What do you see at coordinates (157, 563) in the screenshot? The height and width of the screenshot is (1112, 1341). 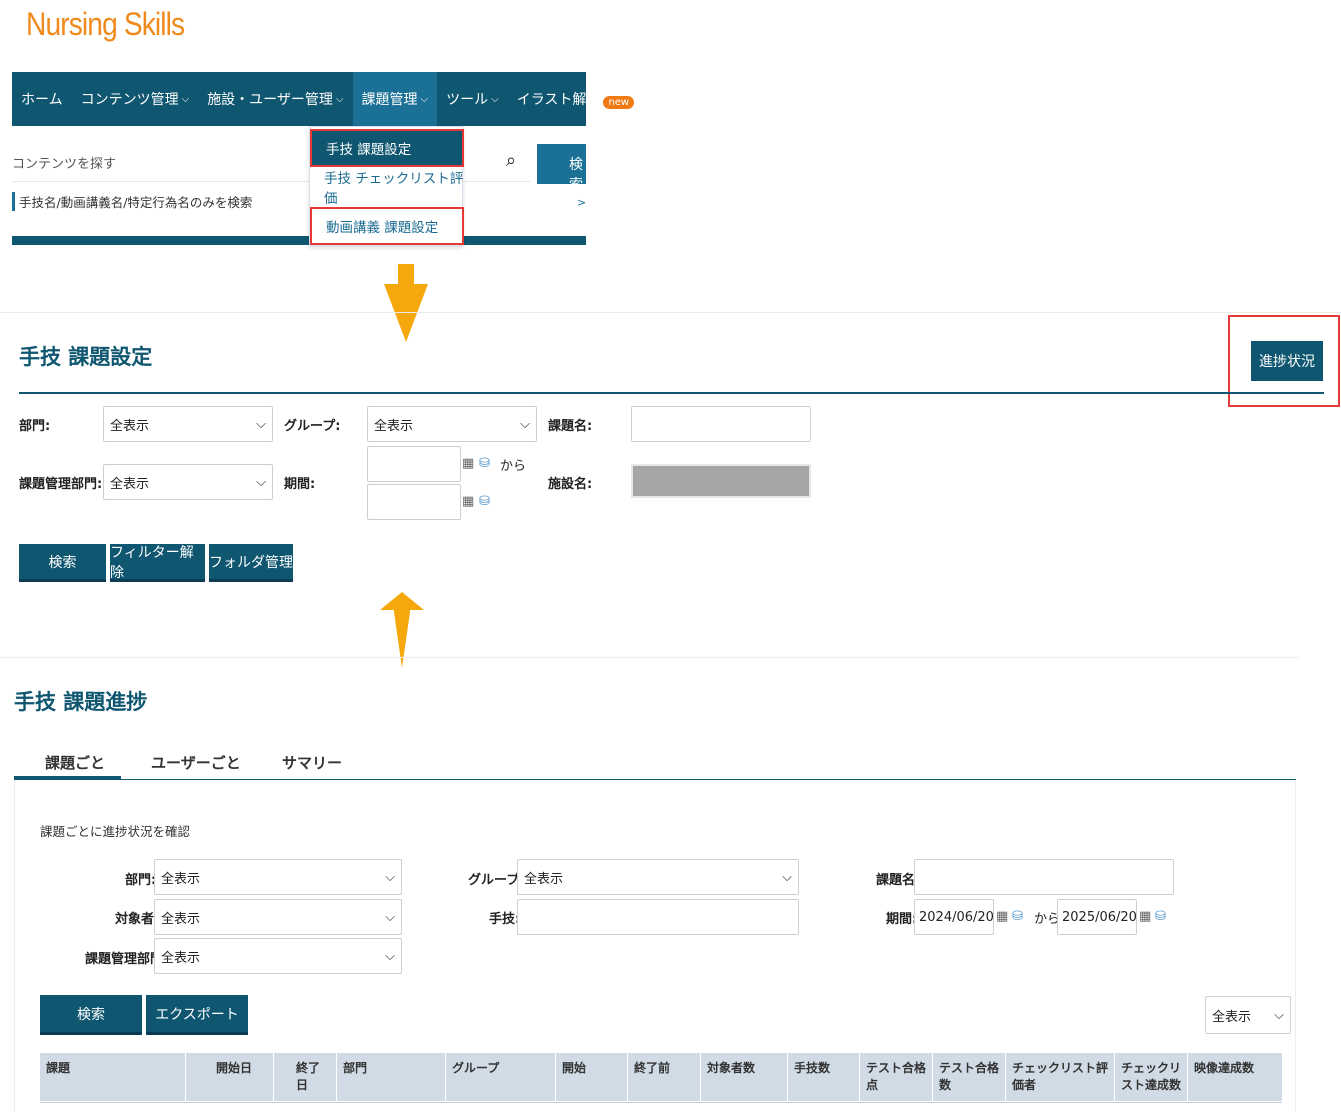 I see `clear-filter-button: フィルター解除` at bounding box center [157, 563].